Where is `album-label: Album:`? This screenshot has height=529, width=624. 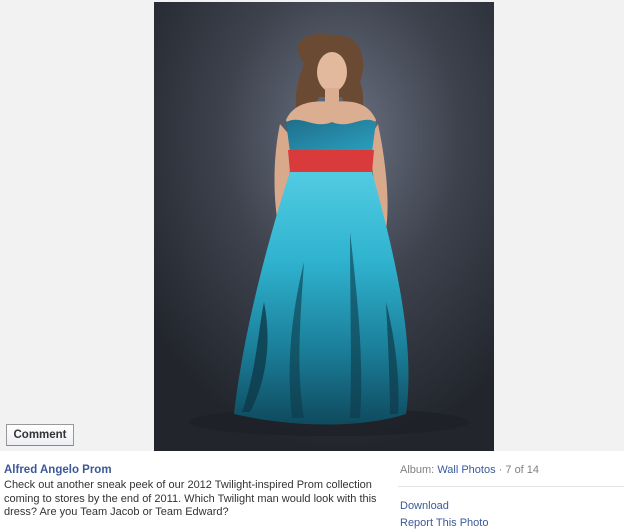 album-label: Album: is located at coordinates (417, 470).